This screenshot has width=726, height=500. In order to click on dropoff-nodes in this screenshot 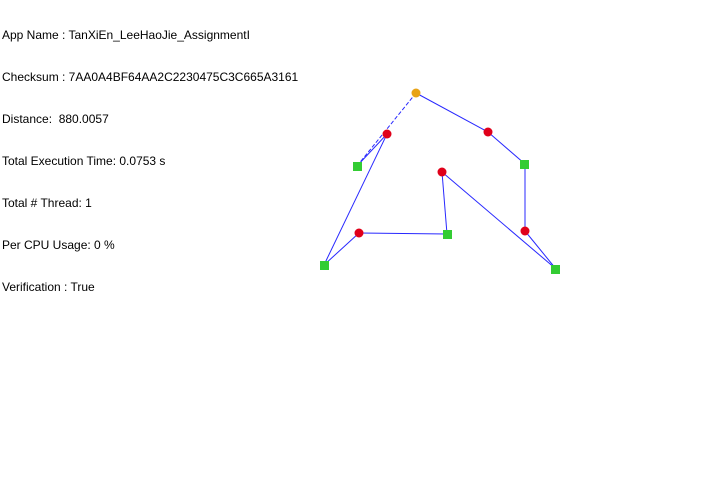, I will do `click(440, 217)`.